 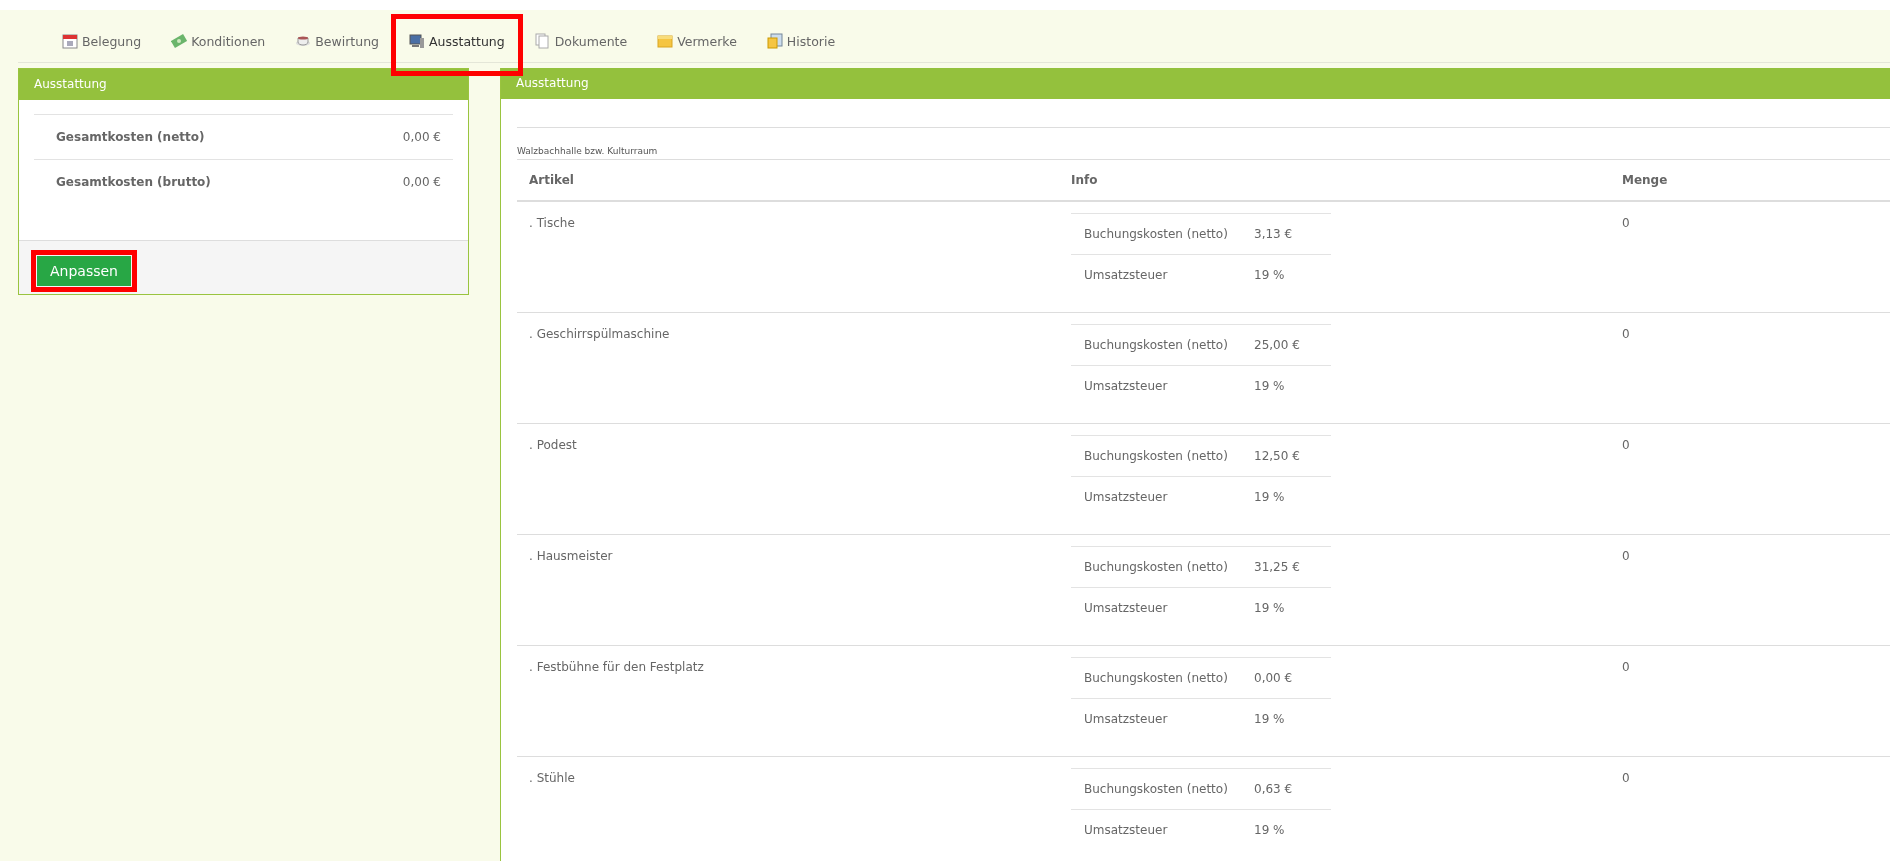 I want to click on column-header: Artikel, so click(x=551, y=180).